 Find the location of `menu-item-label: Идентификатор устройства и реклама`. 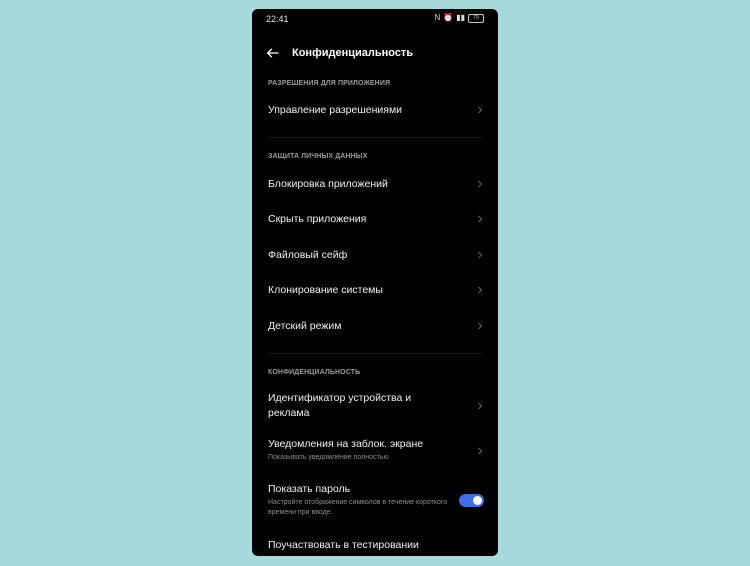

menu-item-label: Идентификатор устройства и реклама is located at coordinates (340, 405).